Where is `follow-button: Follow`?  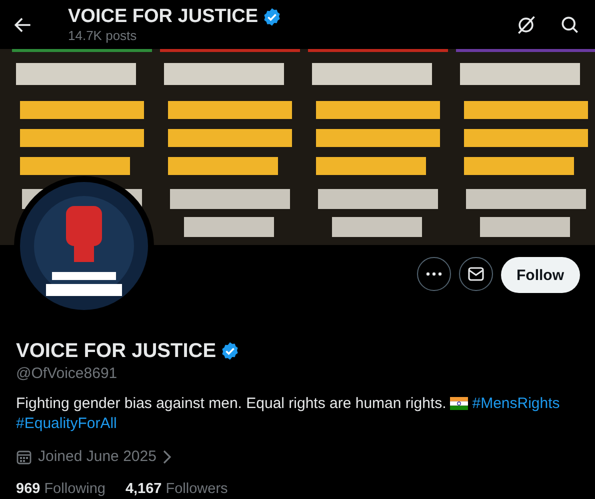 follow-button: Follow is located at coordinates (540, 275).